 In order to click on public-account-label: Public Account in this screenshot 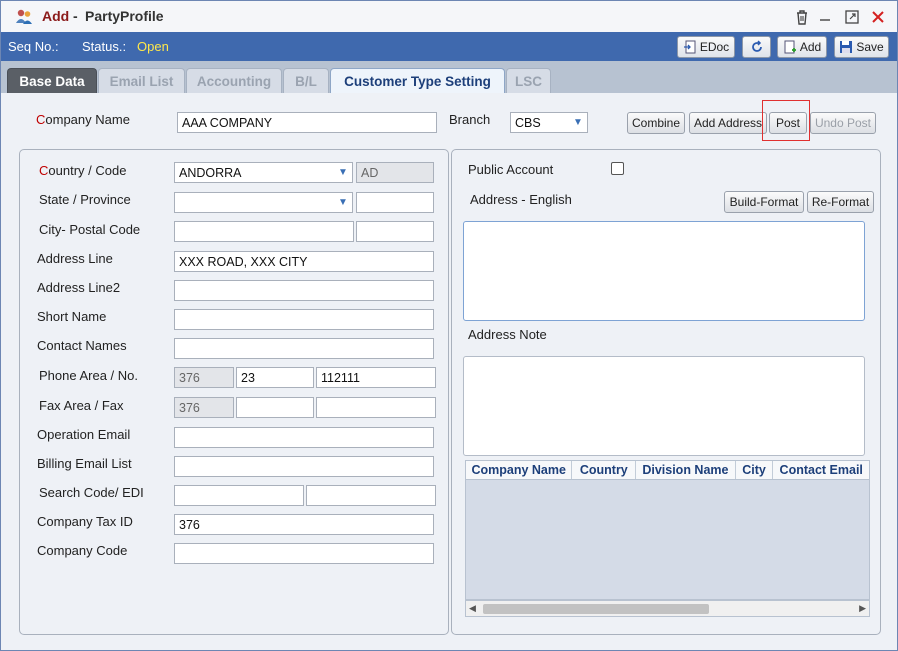, I will do `click(511, 169)`.